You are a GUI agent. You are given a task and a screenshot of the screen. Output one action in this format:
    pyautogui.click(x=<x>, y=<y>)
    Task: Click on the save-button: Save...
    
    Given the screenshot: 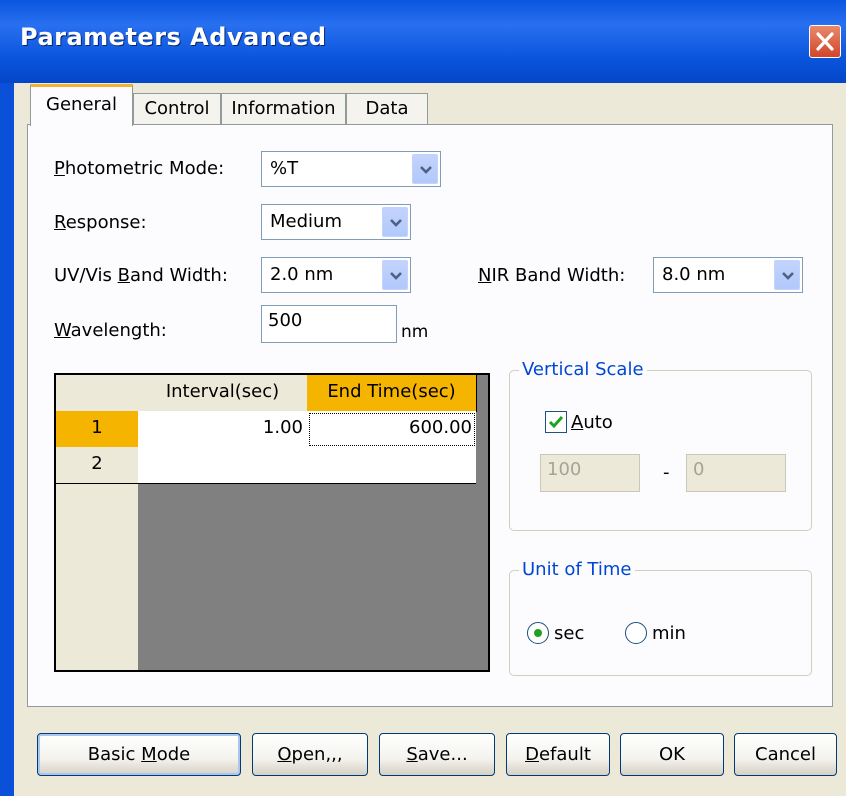 What is the action you would take?
    pyautogui.click(x=437, y=754)
    